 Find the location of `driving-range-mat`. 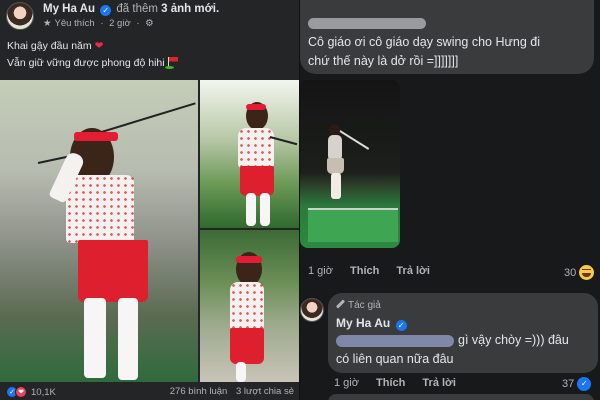

driving-range-mat is located at coordinates (353, 225).